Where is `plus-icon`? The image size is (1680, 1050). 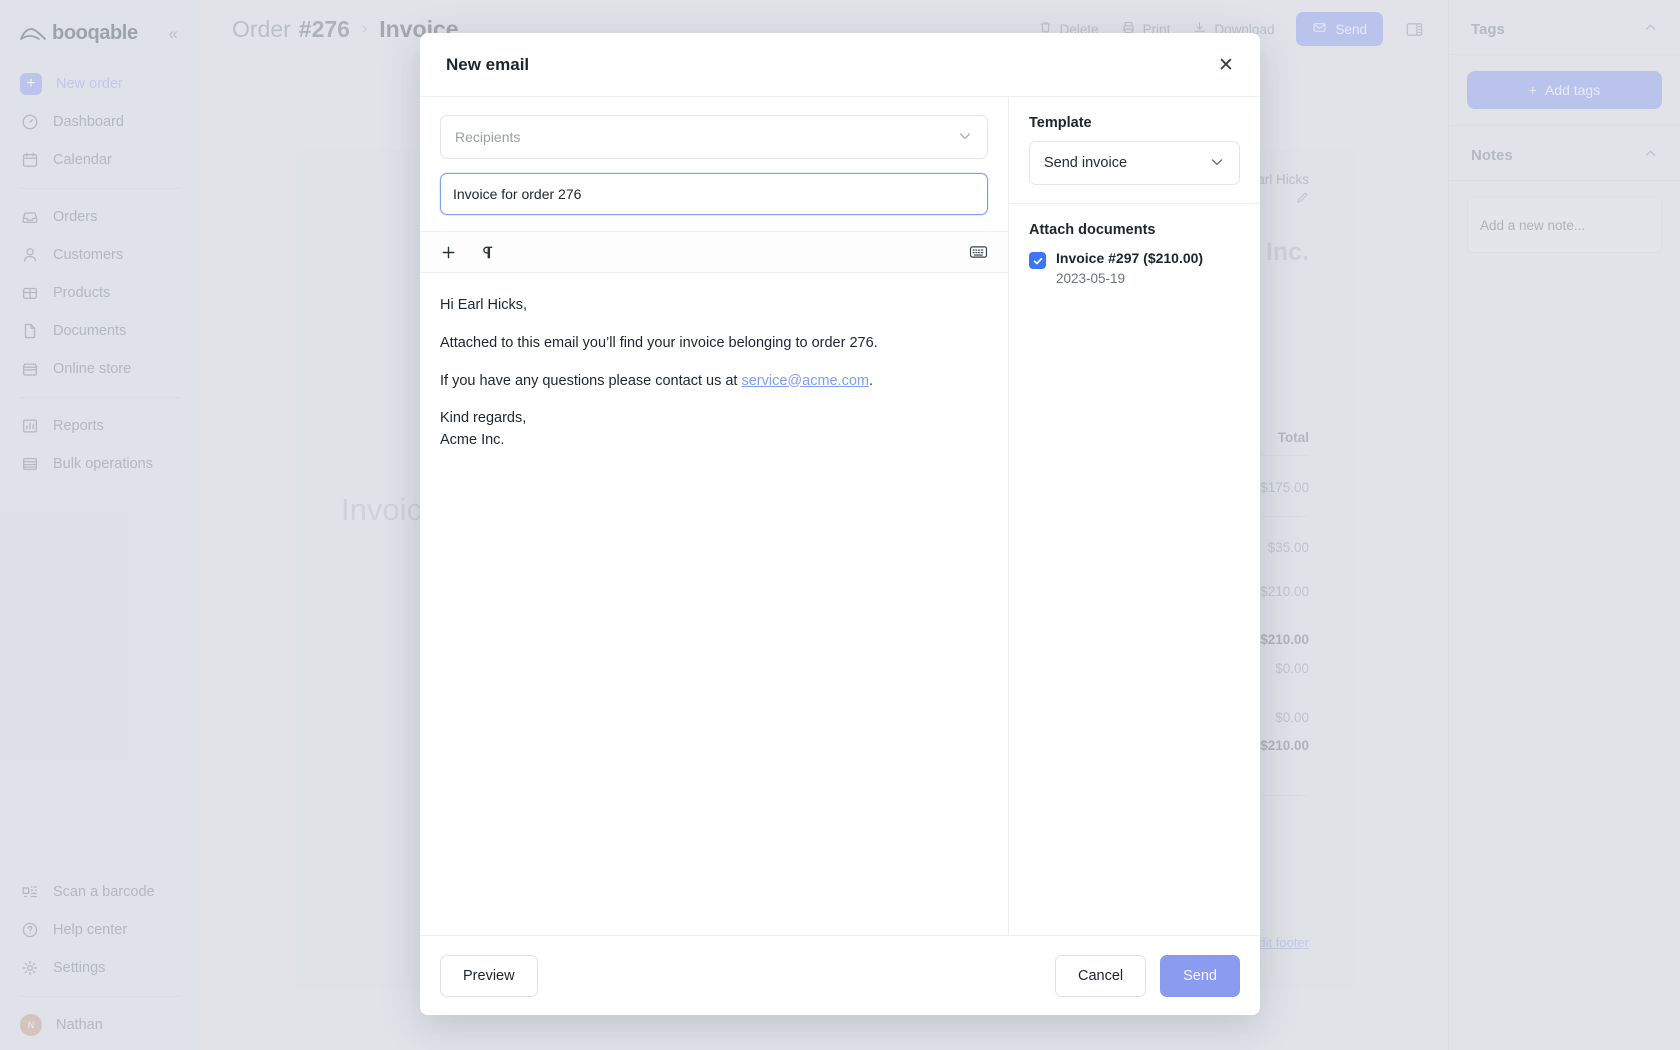
plus-icon is located at coordinates (448, 252).